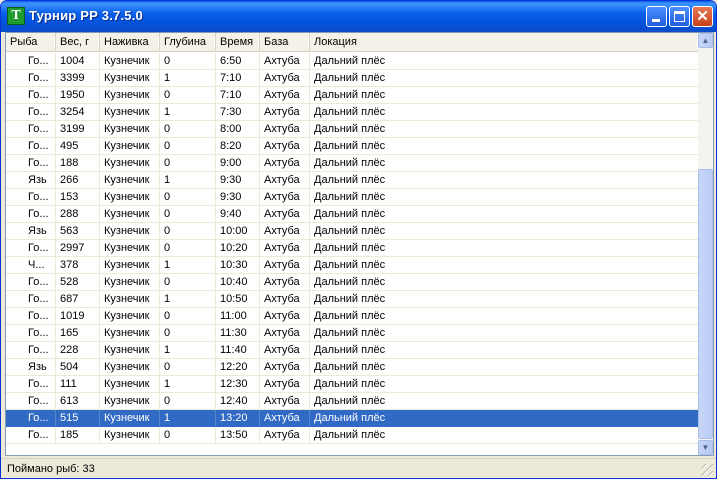  I want to click on table-row: Язь 266 Кузнечик 1 9:30 Ахтуба Дальний плёс, so click(352, 180).